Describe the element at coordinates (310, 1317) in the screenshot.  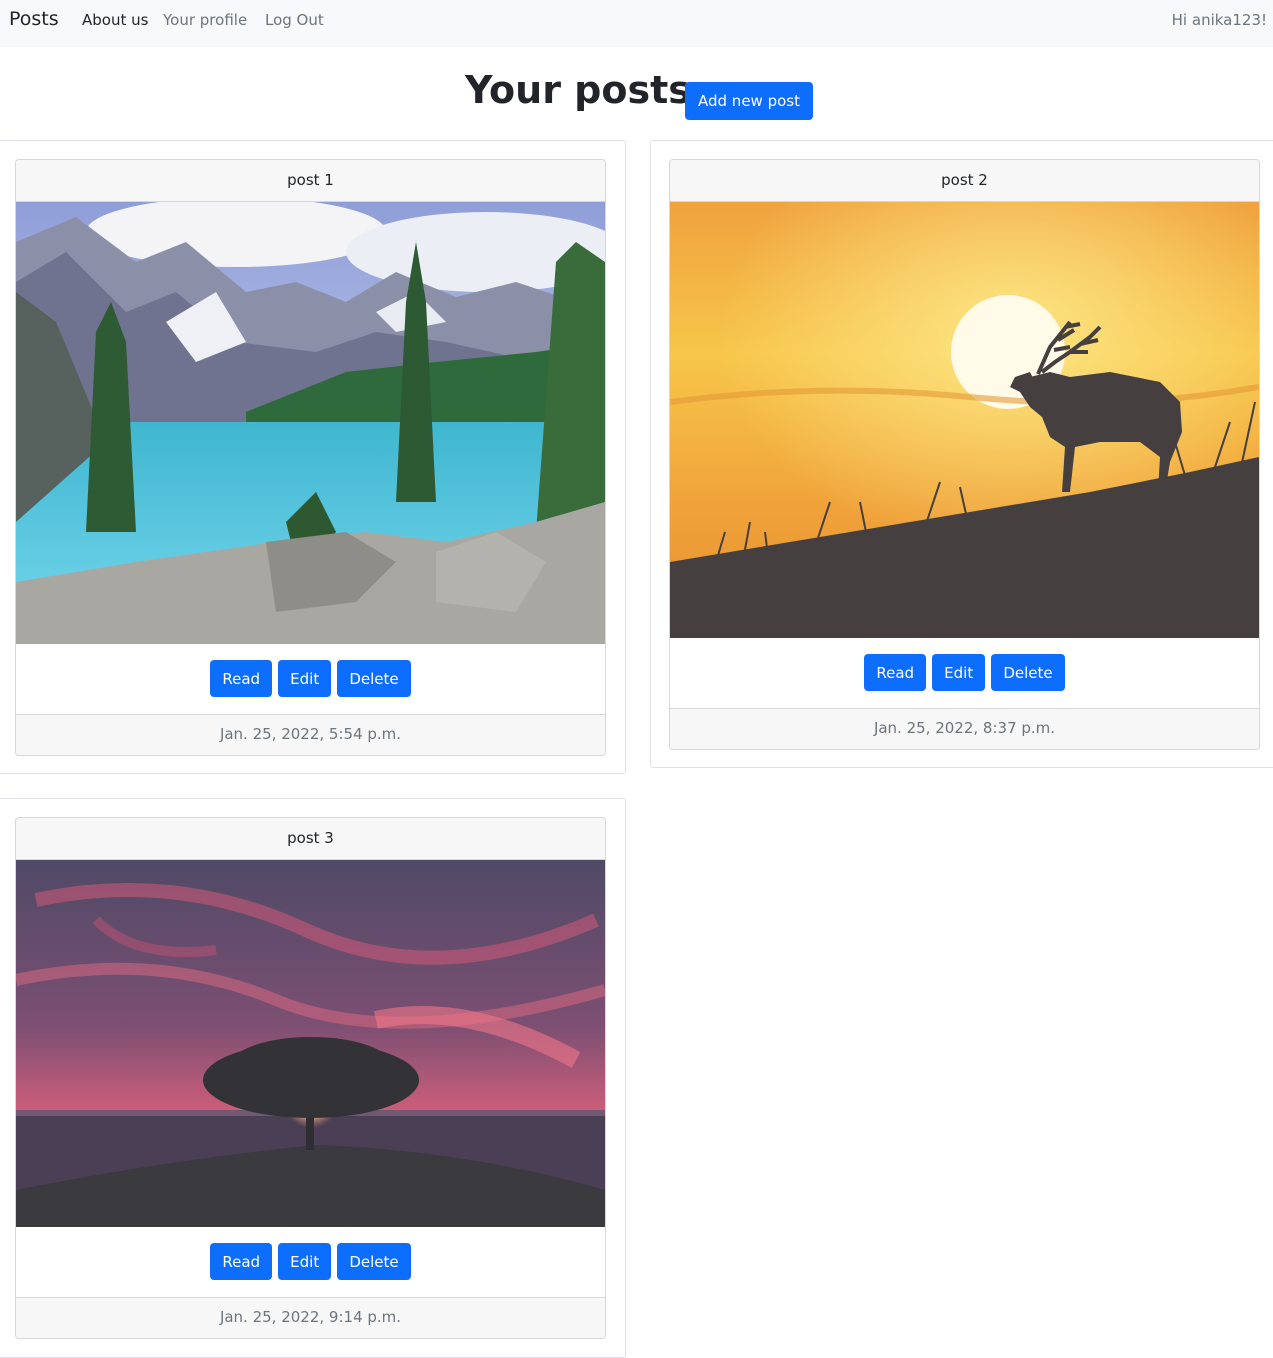
I see `post-date: Jan. 25, 2022, 9:14 p.m.` at that location.